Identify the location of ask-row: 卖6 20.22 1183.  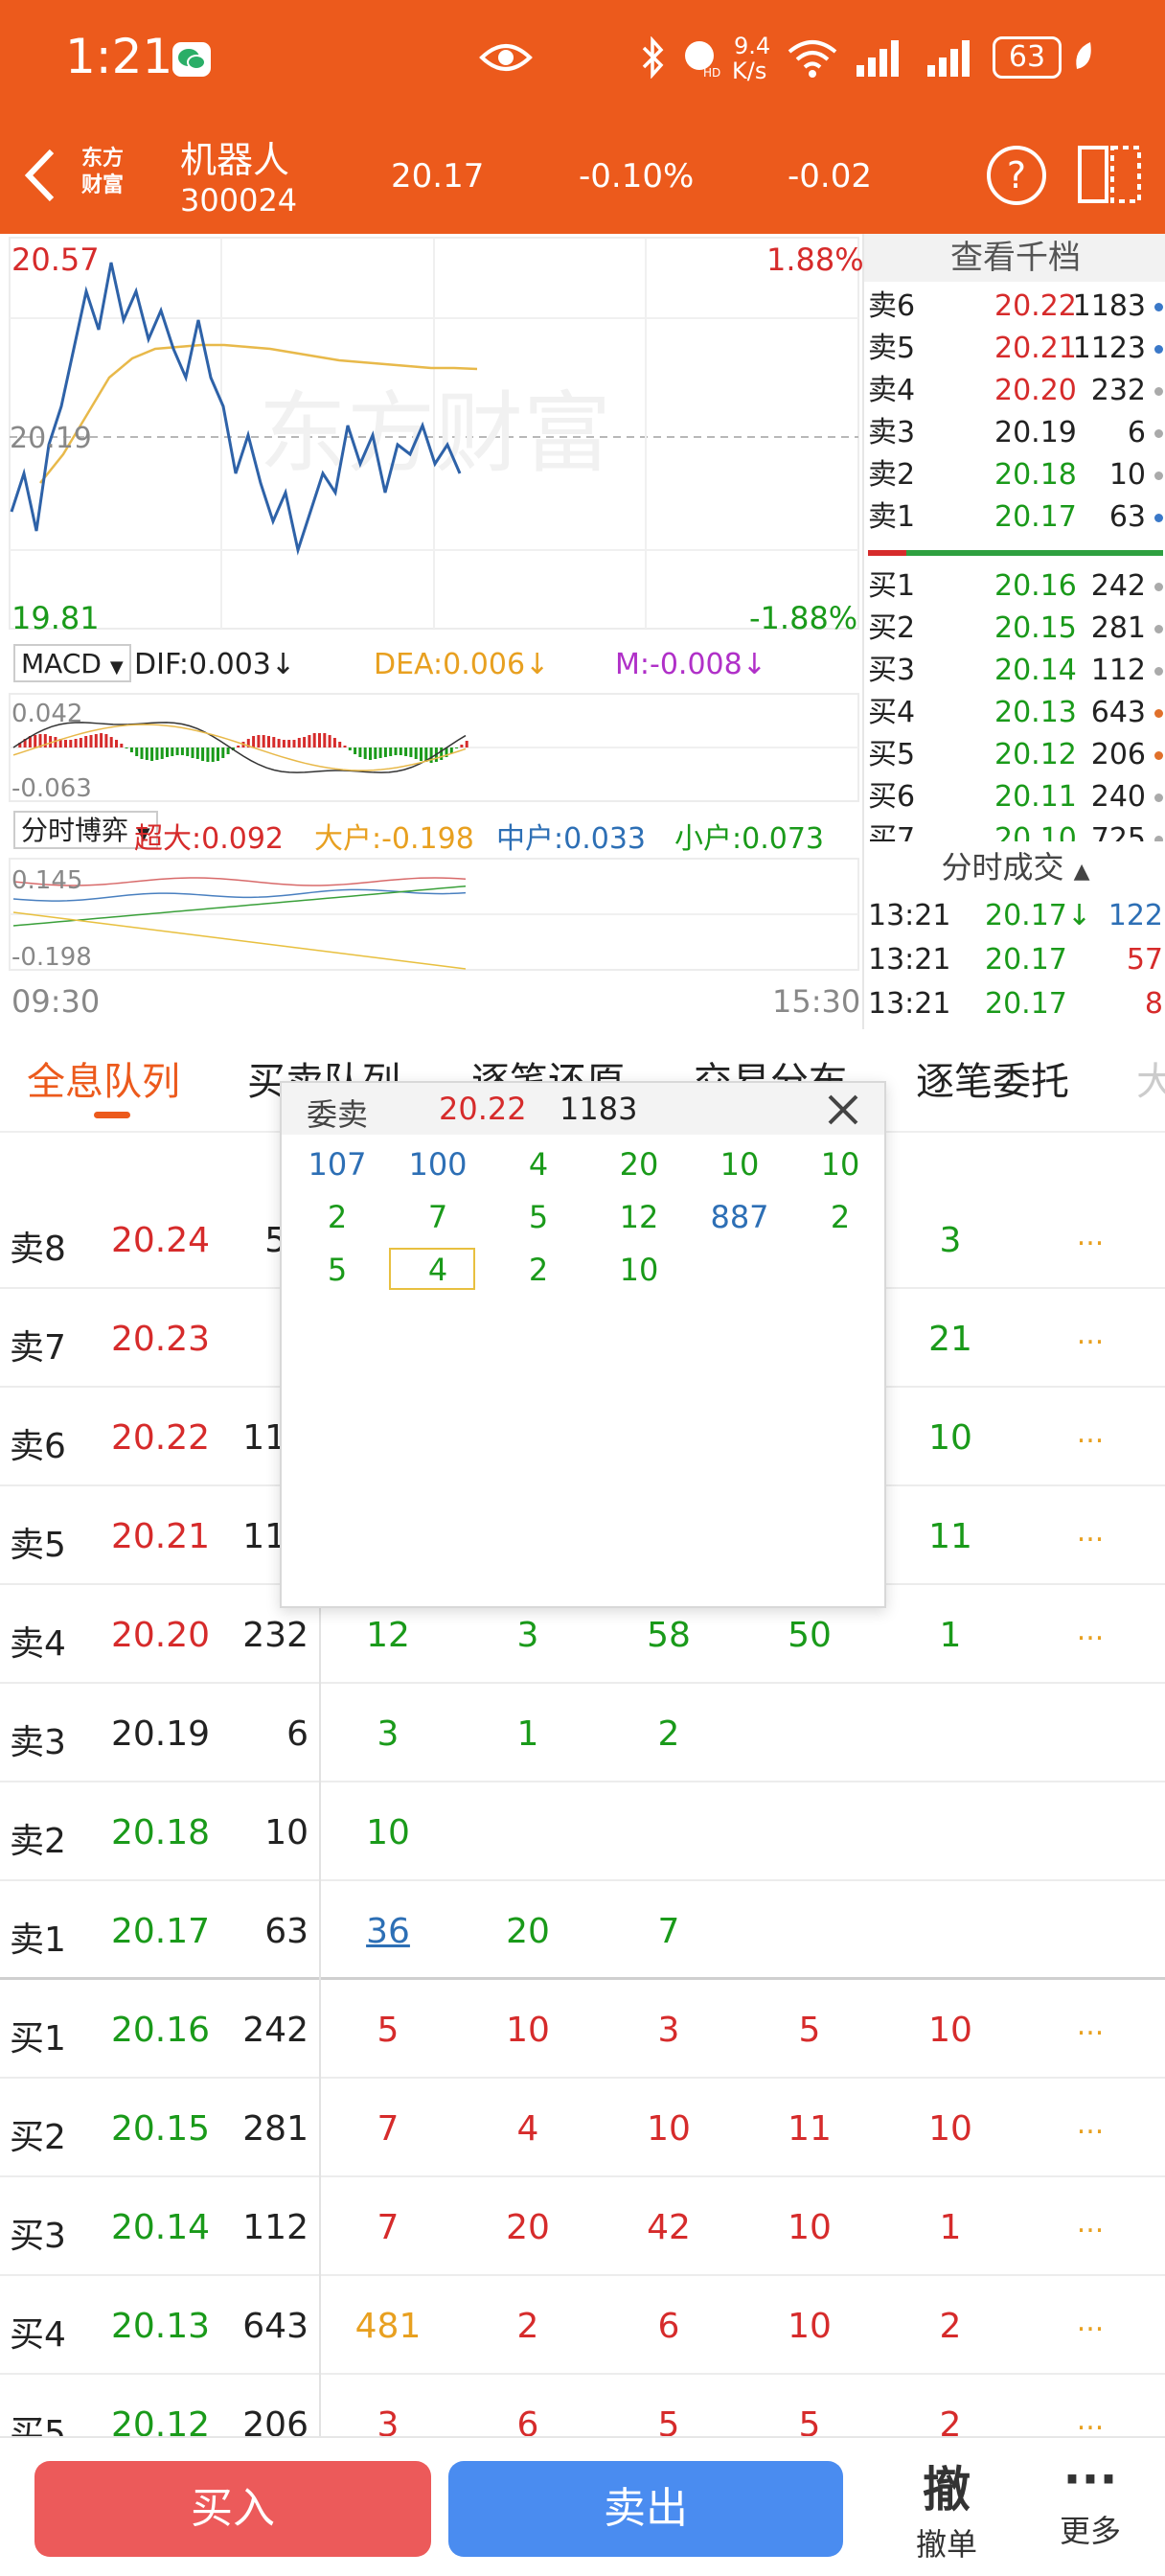
(1015, 307).